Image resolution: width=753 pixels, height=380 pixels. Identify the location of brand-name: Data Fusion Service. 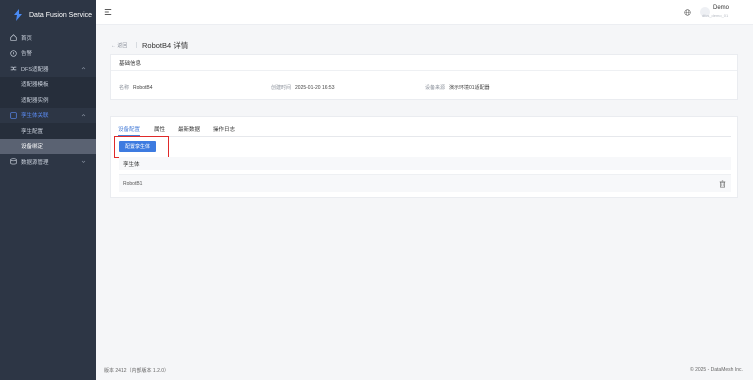
(61, 15).